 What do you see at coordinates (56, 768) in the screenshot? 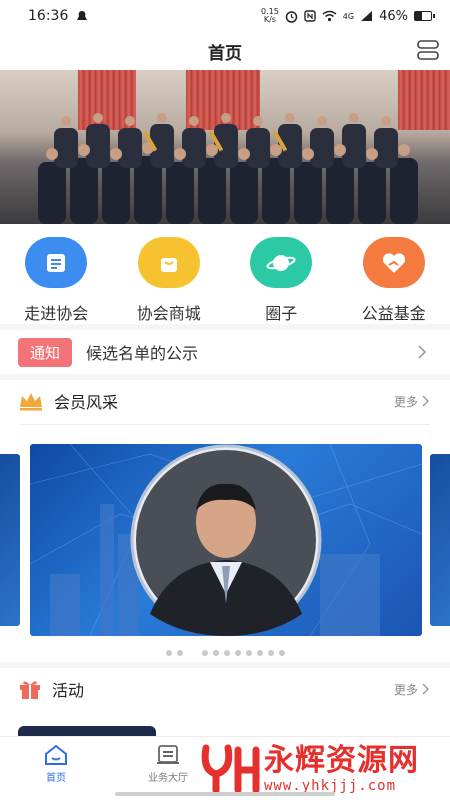
I see `tab-home: 首页` at bounding box center [56, 768].